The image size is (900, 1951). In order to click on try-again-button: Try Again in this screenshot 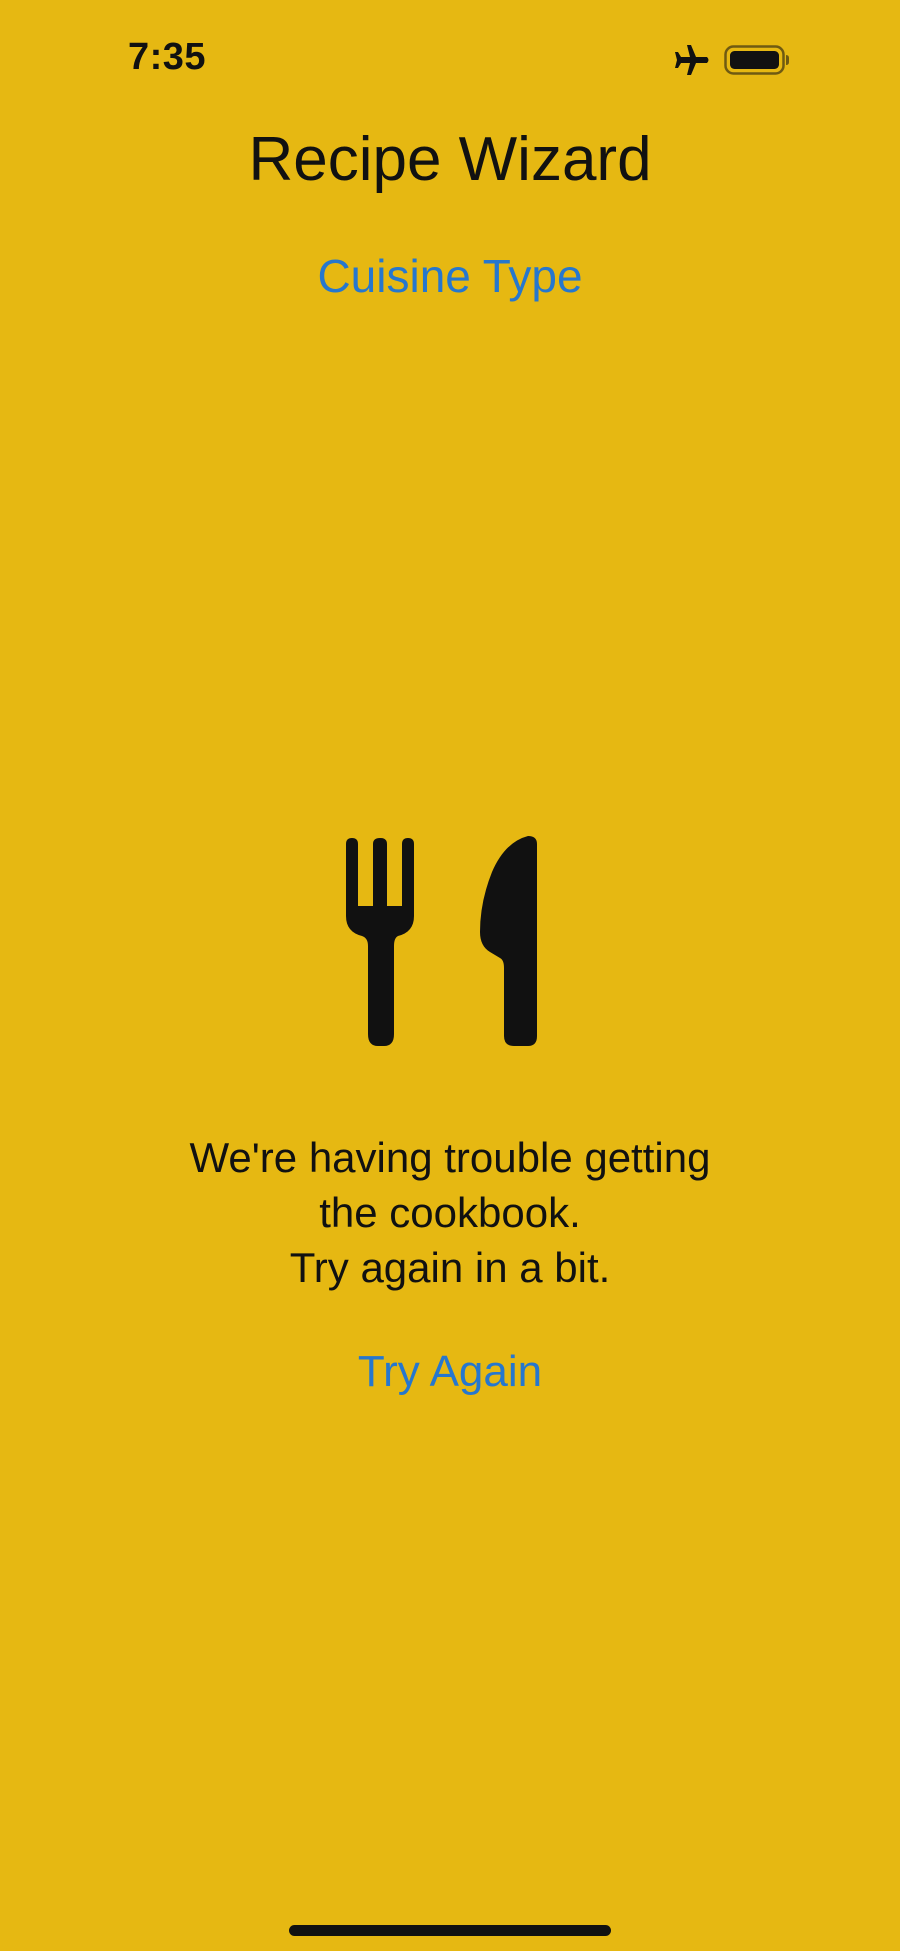, I will do `click(450, 1372)`.